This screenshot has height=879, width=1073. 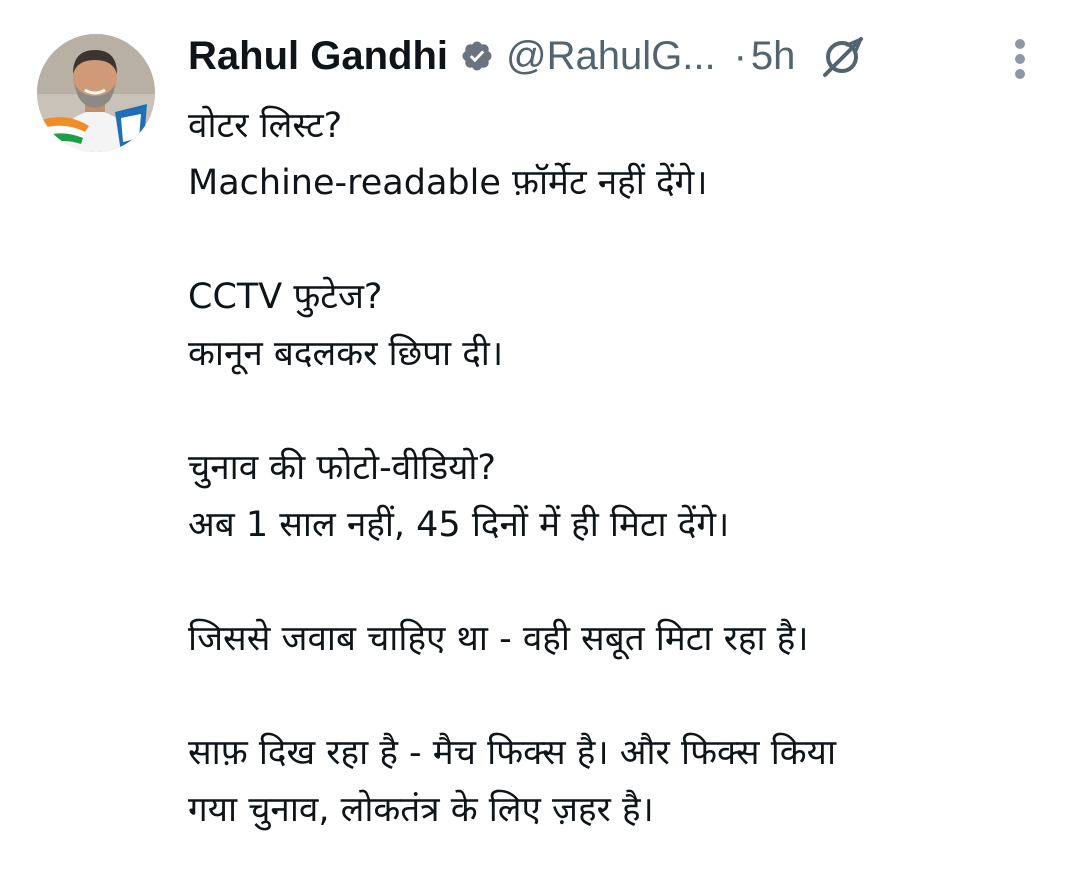 What do you see at coordinates (773, 56) in the screenshot?
I see `timestamp: 5h` at bounding box center [773, 56].